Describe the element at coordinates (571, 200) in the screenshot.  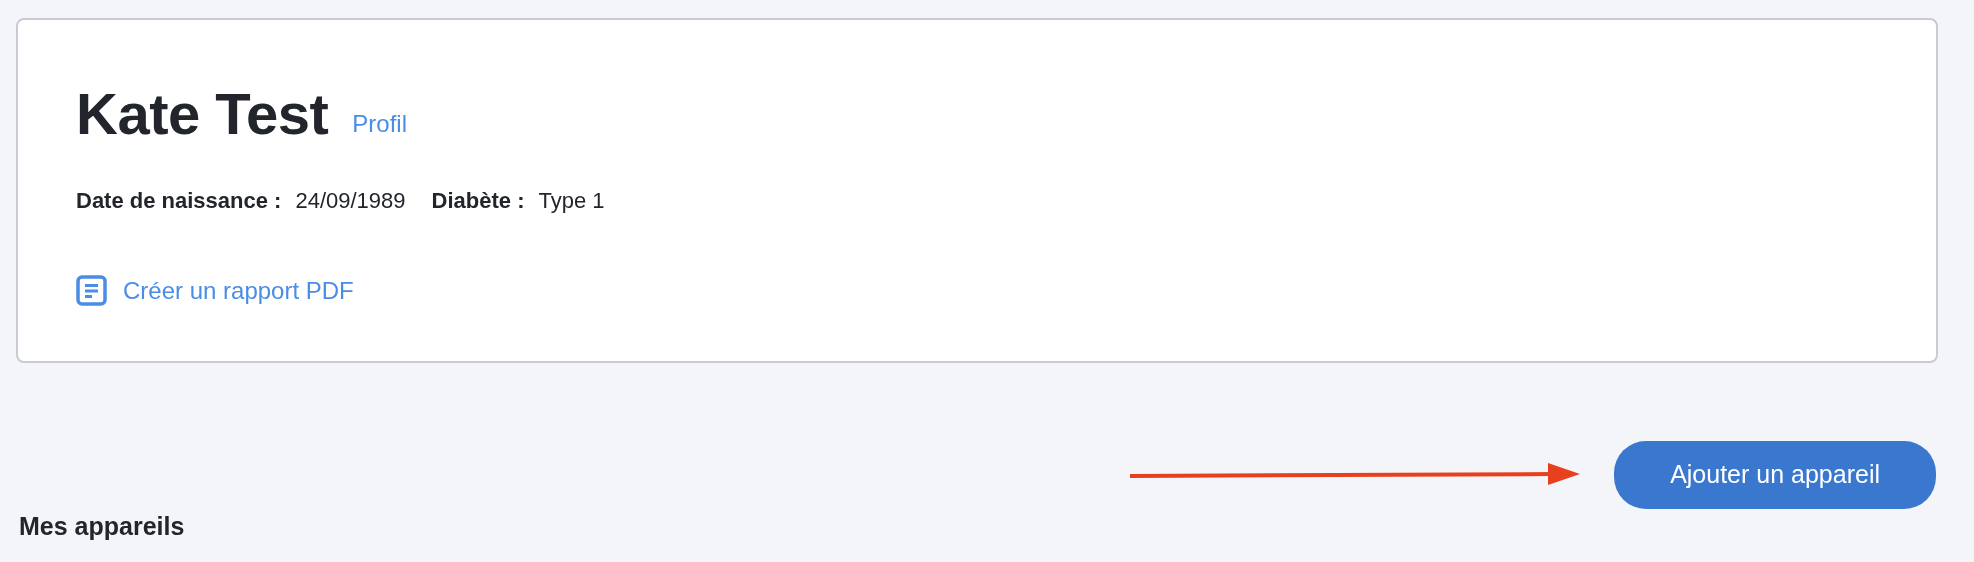
I see `field-value: Type 1` at that location.